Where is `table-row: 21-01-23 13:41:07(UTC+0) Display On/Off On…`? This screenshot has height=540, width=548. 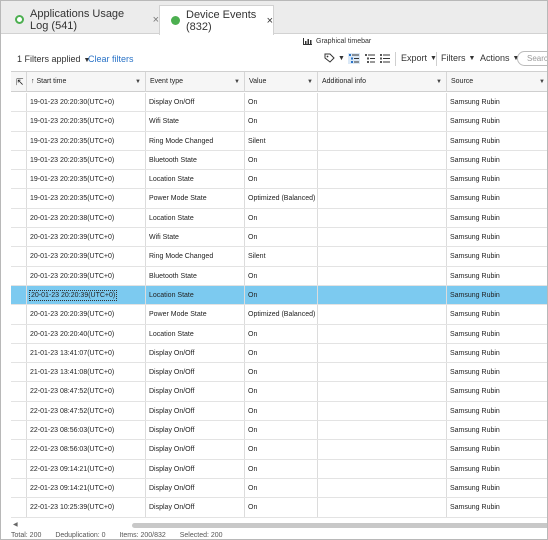 table-row: 21-01-23 13:41:07(UTC+0) Display On/Off On… is located at coordinates (279, 353).